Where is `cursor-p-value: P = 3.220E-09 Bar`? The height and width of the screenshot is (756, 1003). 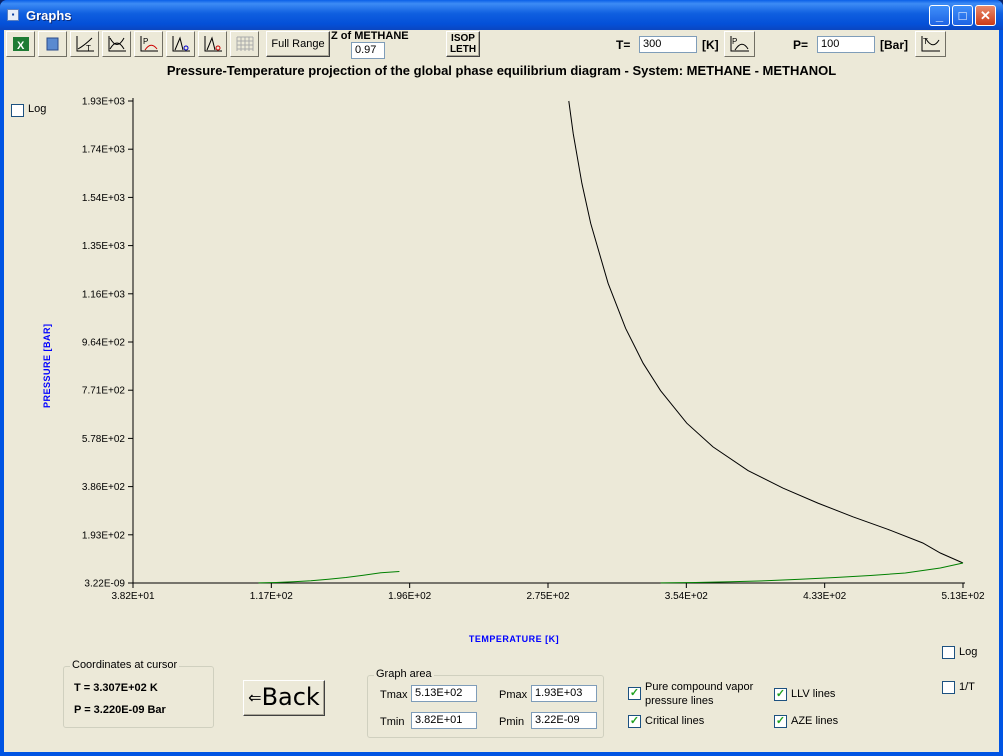 cursor-p-value: P = 3.220E-09 Bar is located at coordinates (120, 710).